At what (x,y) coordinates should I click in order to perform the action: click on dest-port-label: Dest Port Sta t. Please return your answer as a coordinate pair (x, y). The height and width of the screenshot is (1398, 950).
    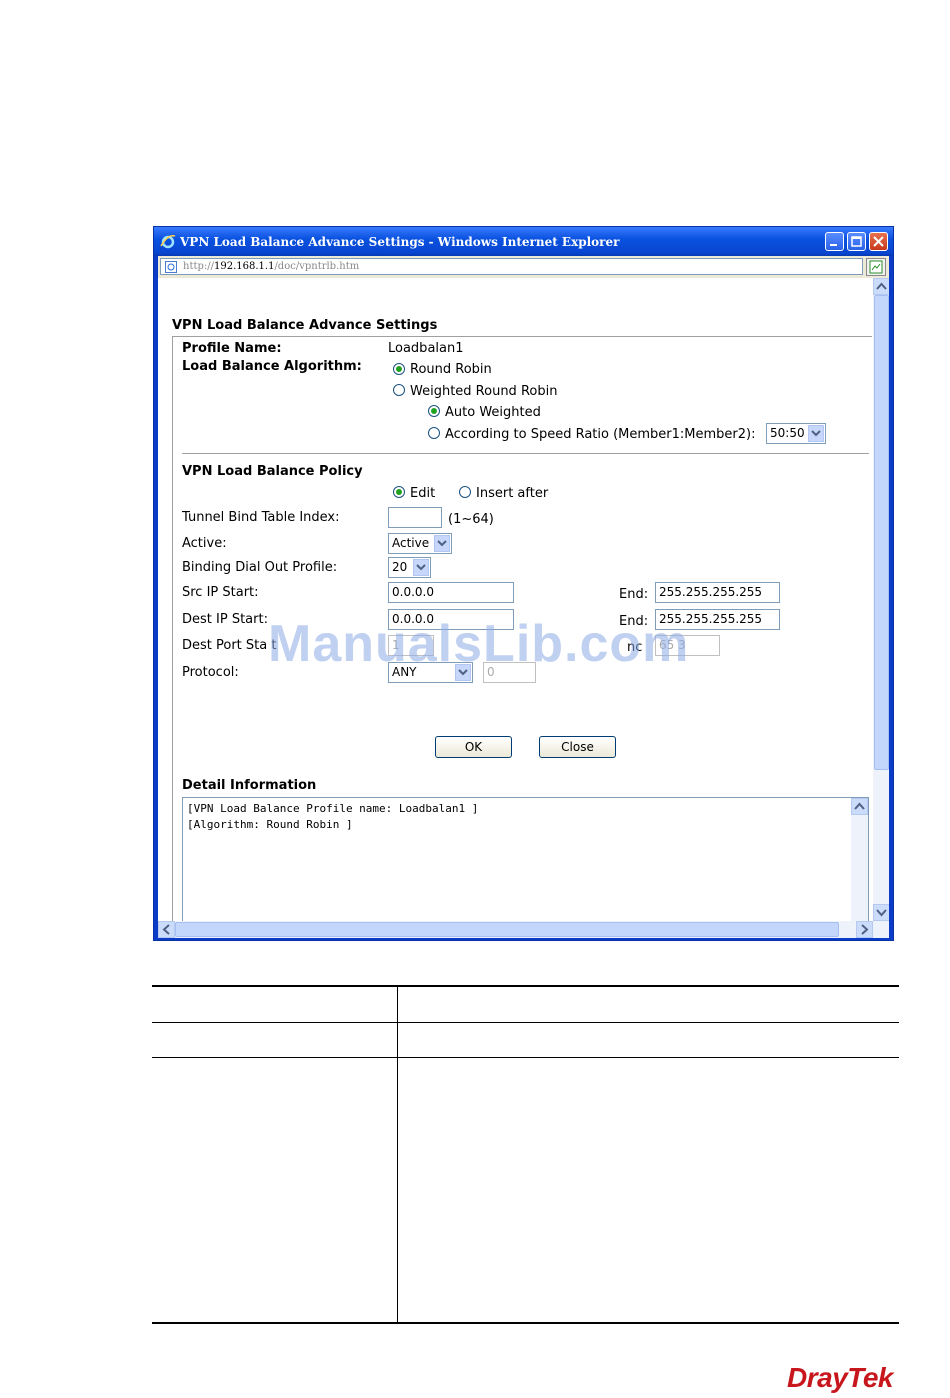
    Looking at the image, I should click on (229, 645).